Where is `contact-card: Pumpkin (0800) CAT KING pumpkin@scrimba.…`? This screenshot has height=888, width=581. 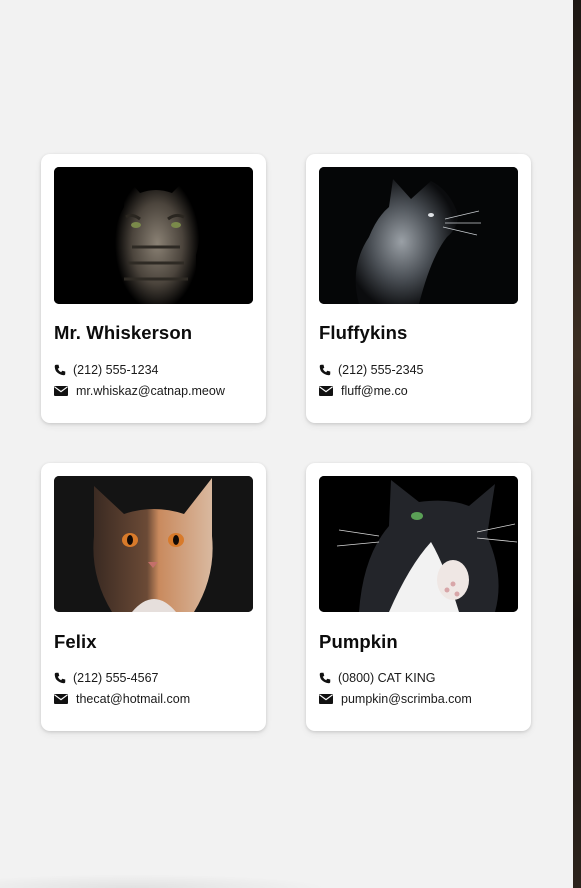 contact-card: Pumpkin (0800) CAT KING pumpkin@scrimba.… is located at coordinates (418, 597).